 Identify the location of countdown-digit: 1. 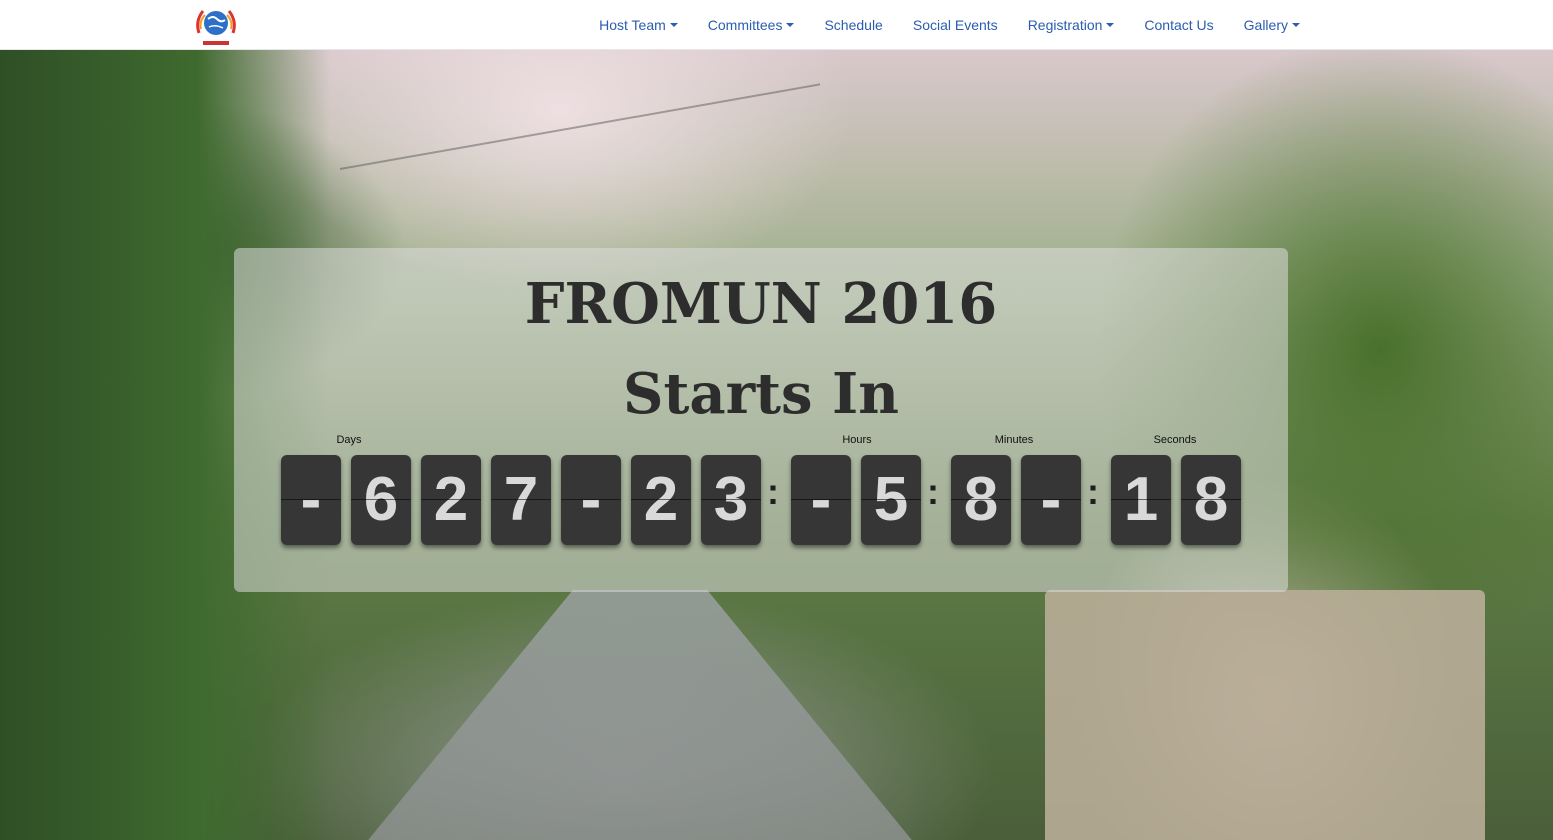
(1141, 500).